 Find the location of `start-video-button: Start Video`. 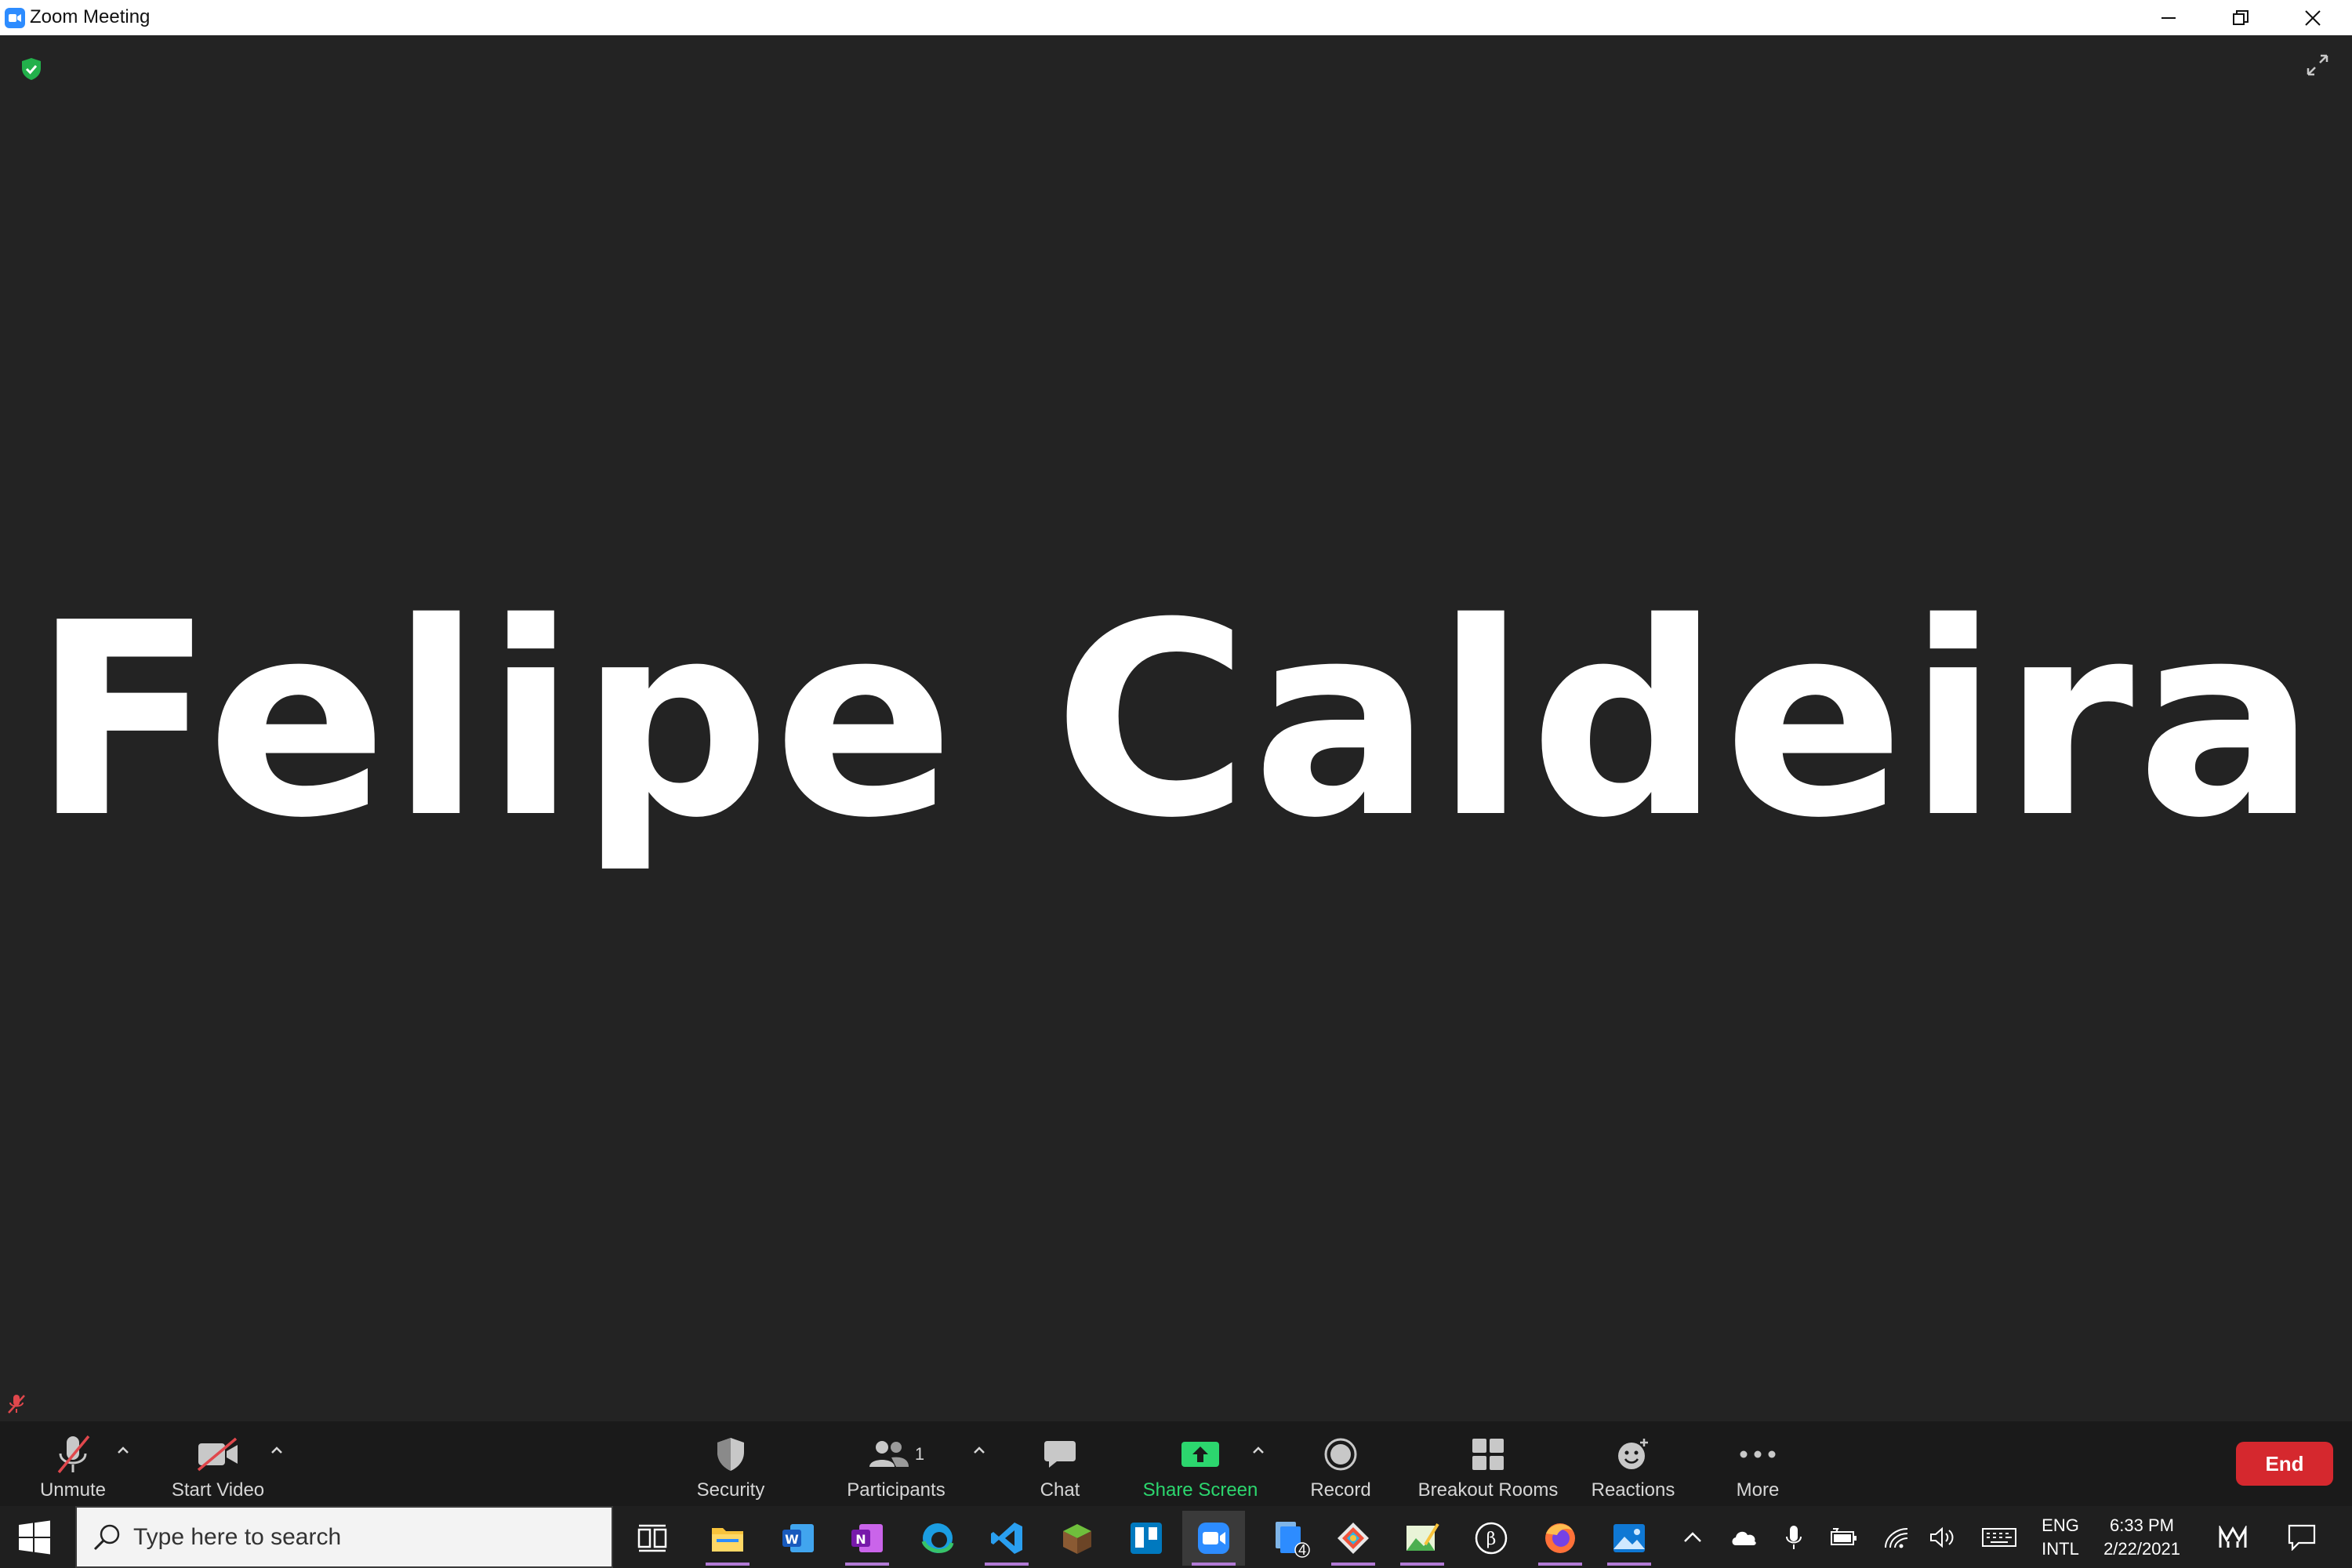

start-video-button: Start Video is located at coordinates (218, 1463).